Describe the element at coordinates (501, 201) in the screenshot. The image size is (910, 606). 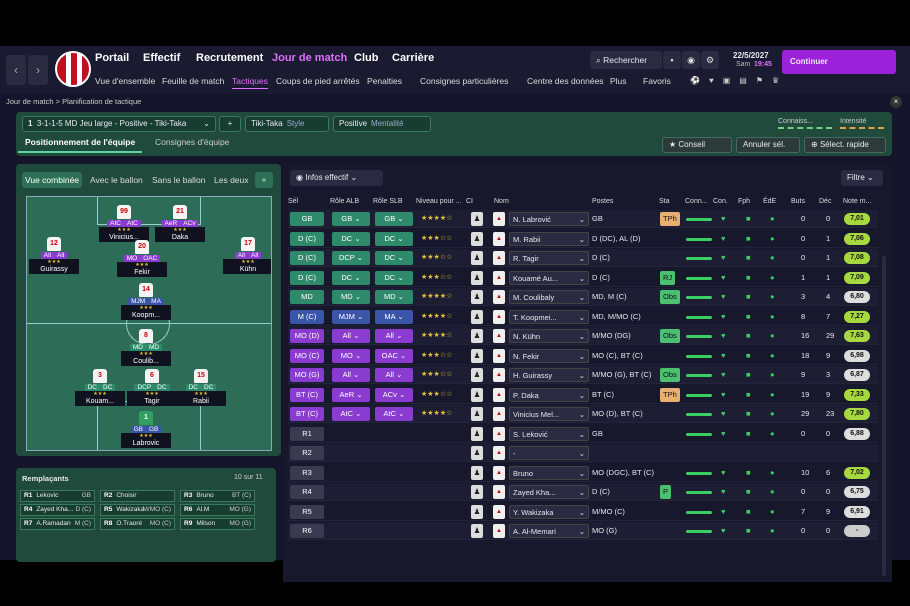
I see `column-header: Nom` at that location.